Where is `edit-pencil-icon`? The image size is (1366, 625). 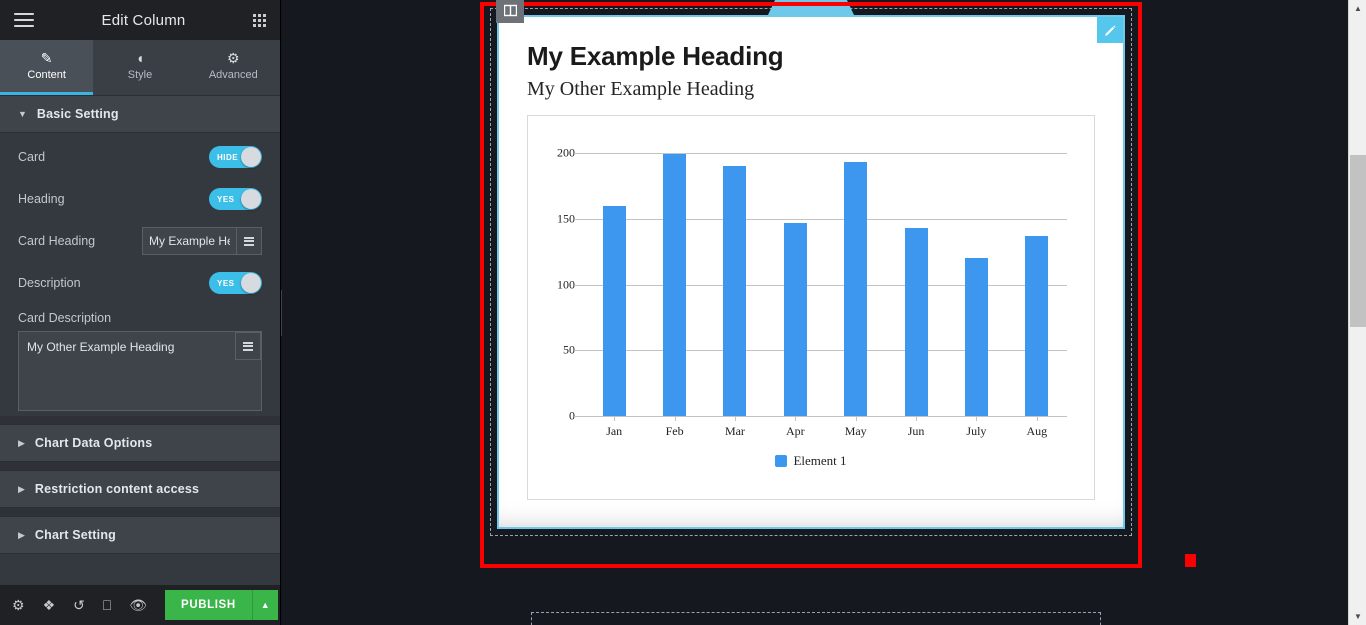
edit-pencil-icon is located at coordinates (1110, 30).